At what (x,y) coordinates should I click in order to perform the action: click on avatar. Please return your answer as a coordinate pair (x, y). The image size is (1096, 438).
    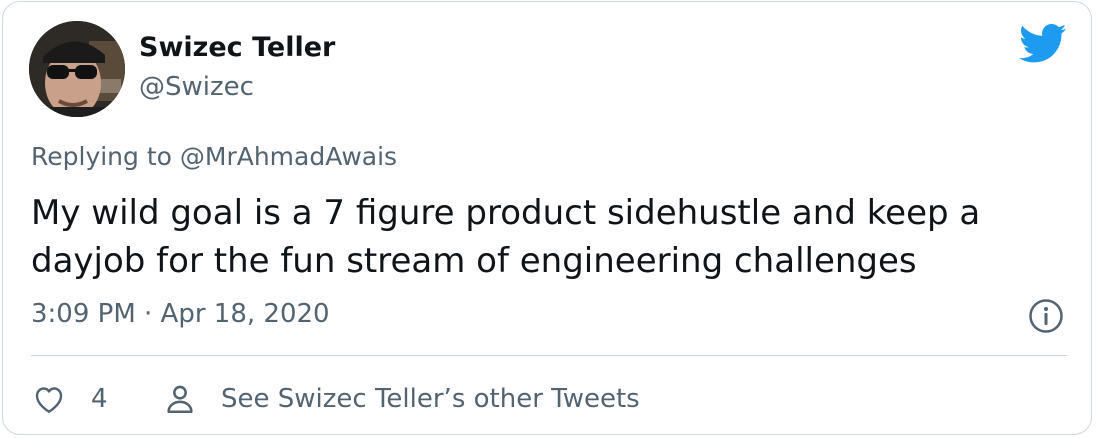
    Looking at the image, I should click on (77, 69).